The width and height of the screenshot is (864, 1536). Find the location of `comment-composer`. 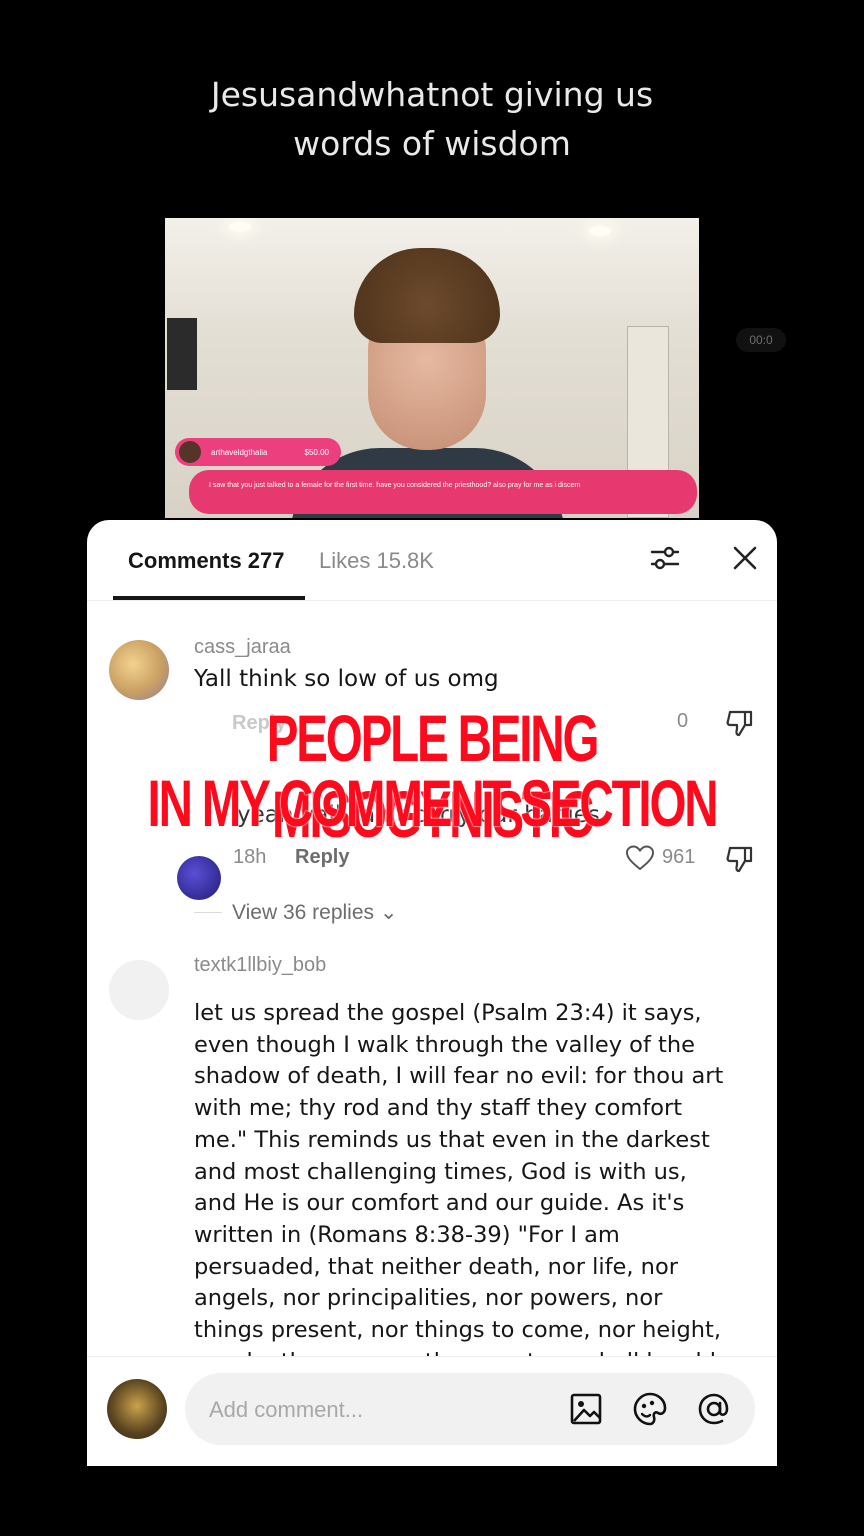

comment-composer is located at coordinates (432, 1411).